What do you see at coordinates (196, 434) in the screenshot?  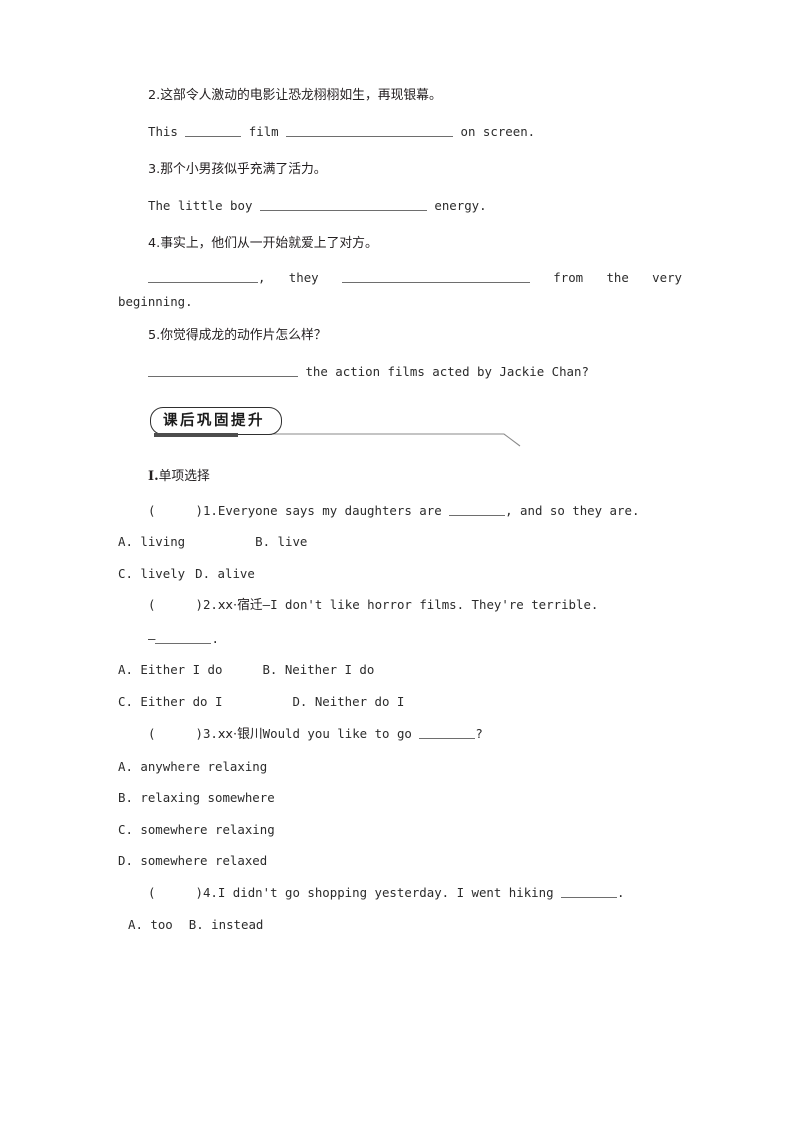 I see `section-banner-underline` at bounding box center [196, 434].